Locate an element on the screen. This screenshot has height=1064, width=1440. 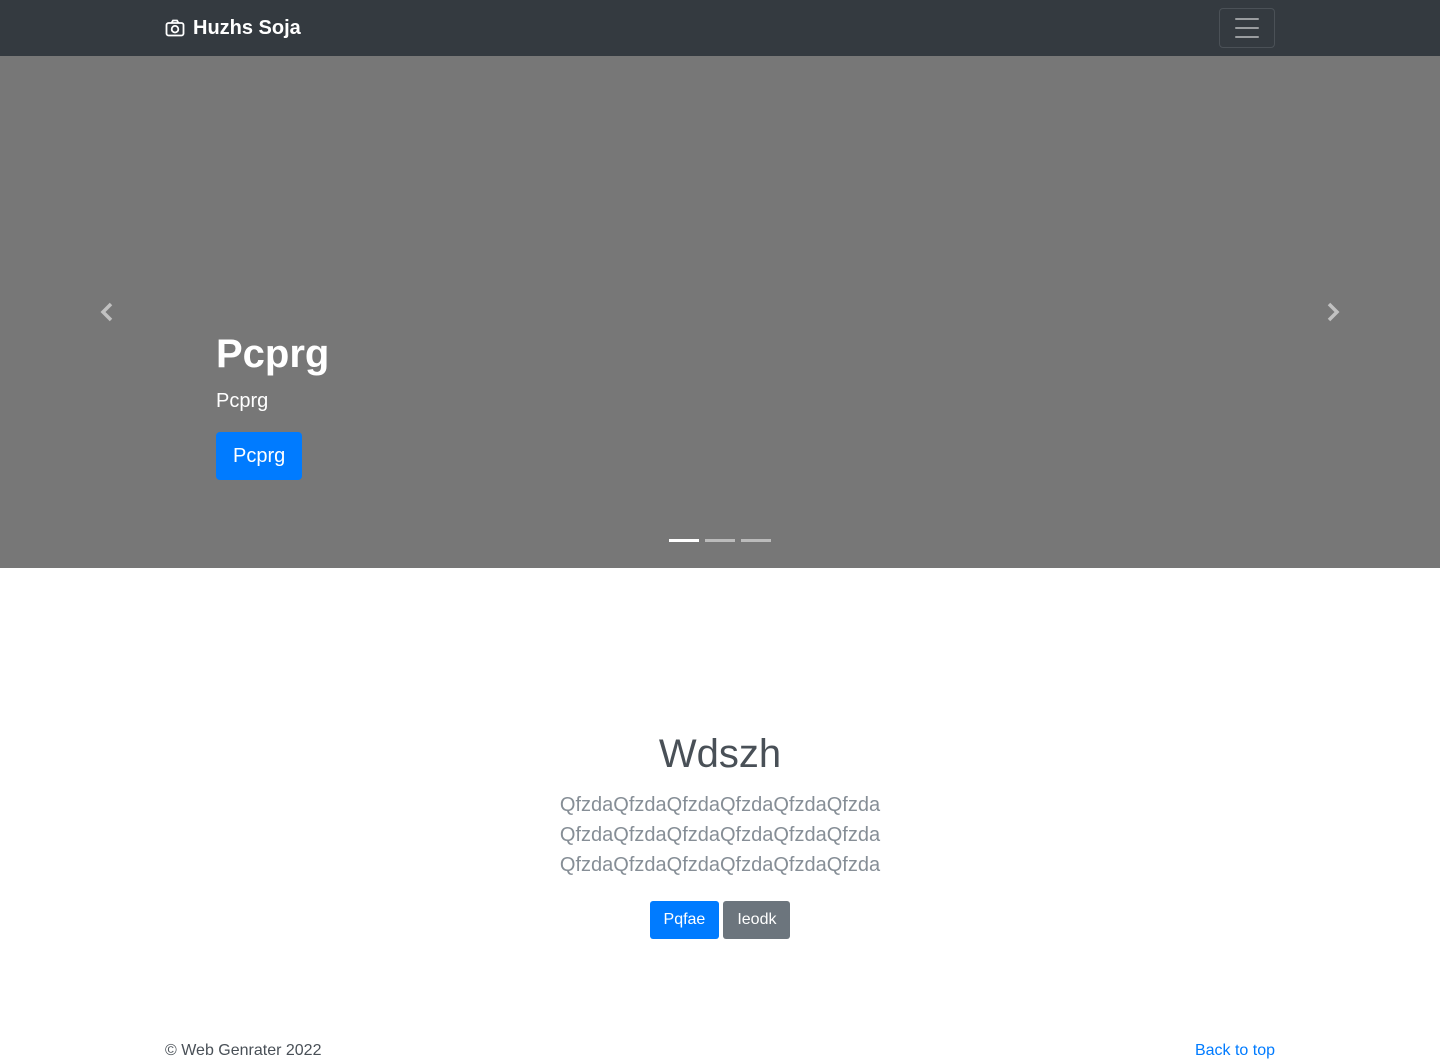
camera-icon is located at coordinates (175, 28).